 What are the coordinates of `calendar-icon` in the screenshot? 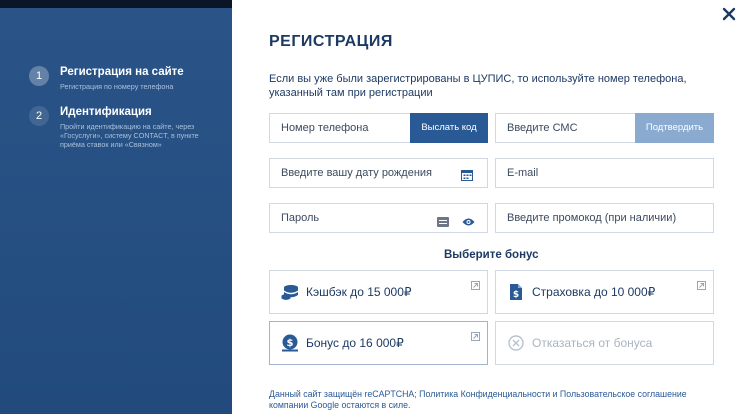 It's located at (467, 174).